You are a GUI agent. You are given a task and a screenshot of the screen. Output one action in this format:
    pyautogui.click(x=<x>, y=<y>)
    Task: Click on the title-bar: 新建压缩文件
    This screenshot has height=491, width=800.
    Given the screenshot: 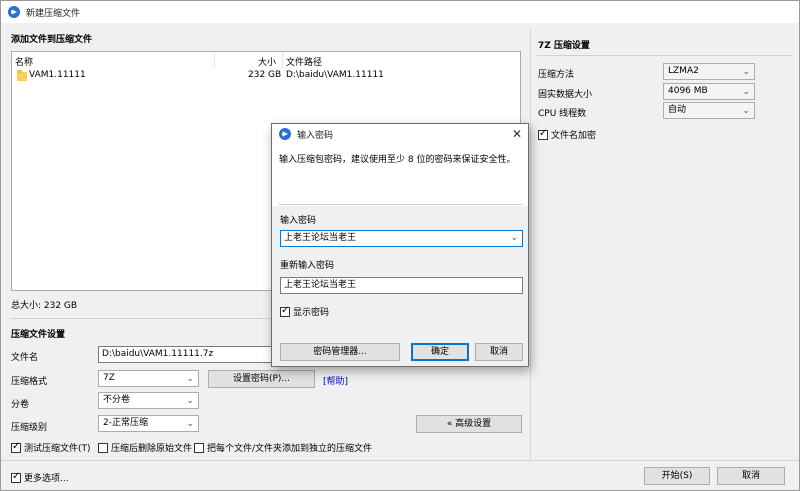 What is the action you would take?
    pyautogui.click(x=400, y=12)
    